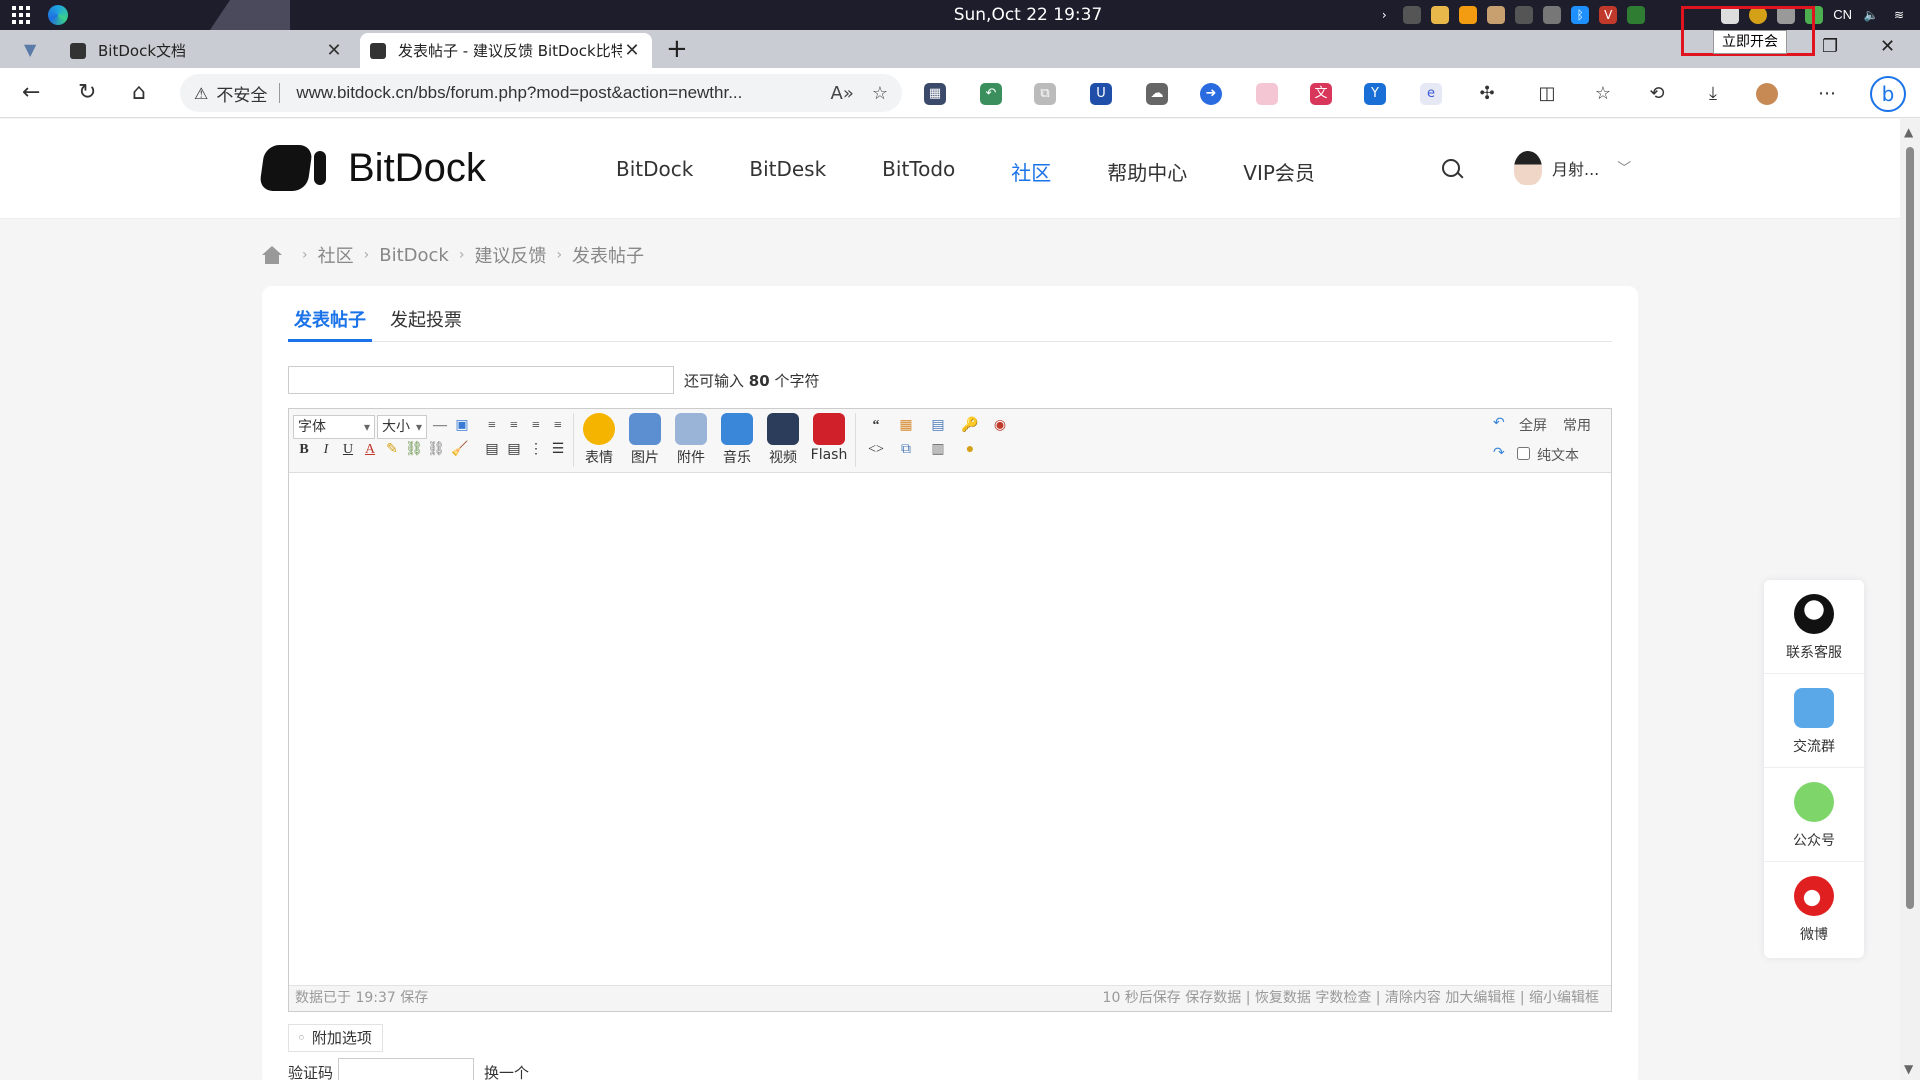 This screenshot has width=1920, height=1080. What do you see at coordinates (414, 255) in the screenshot?
I see `breadcrumb-bitdock: BitDock` at bounding box center [414, 255].